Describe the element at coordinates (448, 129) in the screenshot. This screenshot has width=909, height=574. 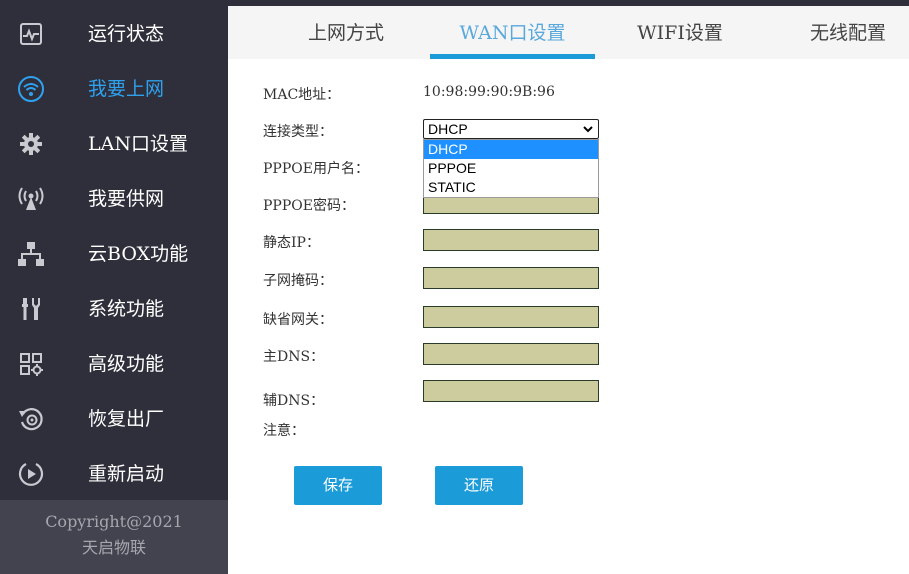
I see `conn-type-selected: DHCP` at that location.